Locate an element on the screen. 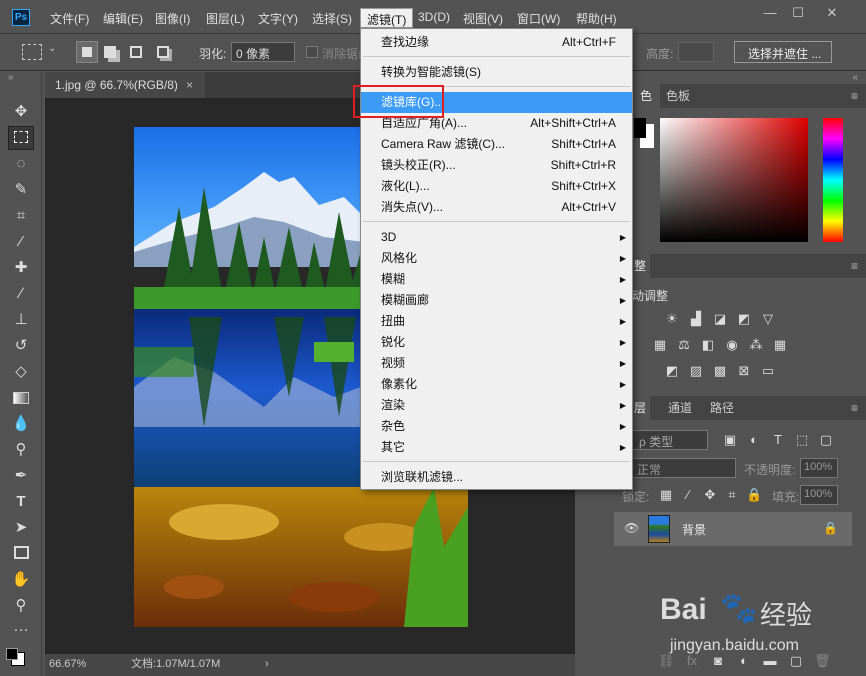  menu-item-blur: 模糊 ▶ is located at coordinates (496, 279).